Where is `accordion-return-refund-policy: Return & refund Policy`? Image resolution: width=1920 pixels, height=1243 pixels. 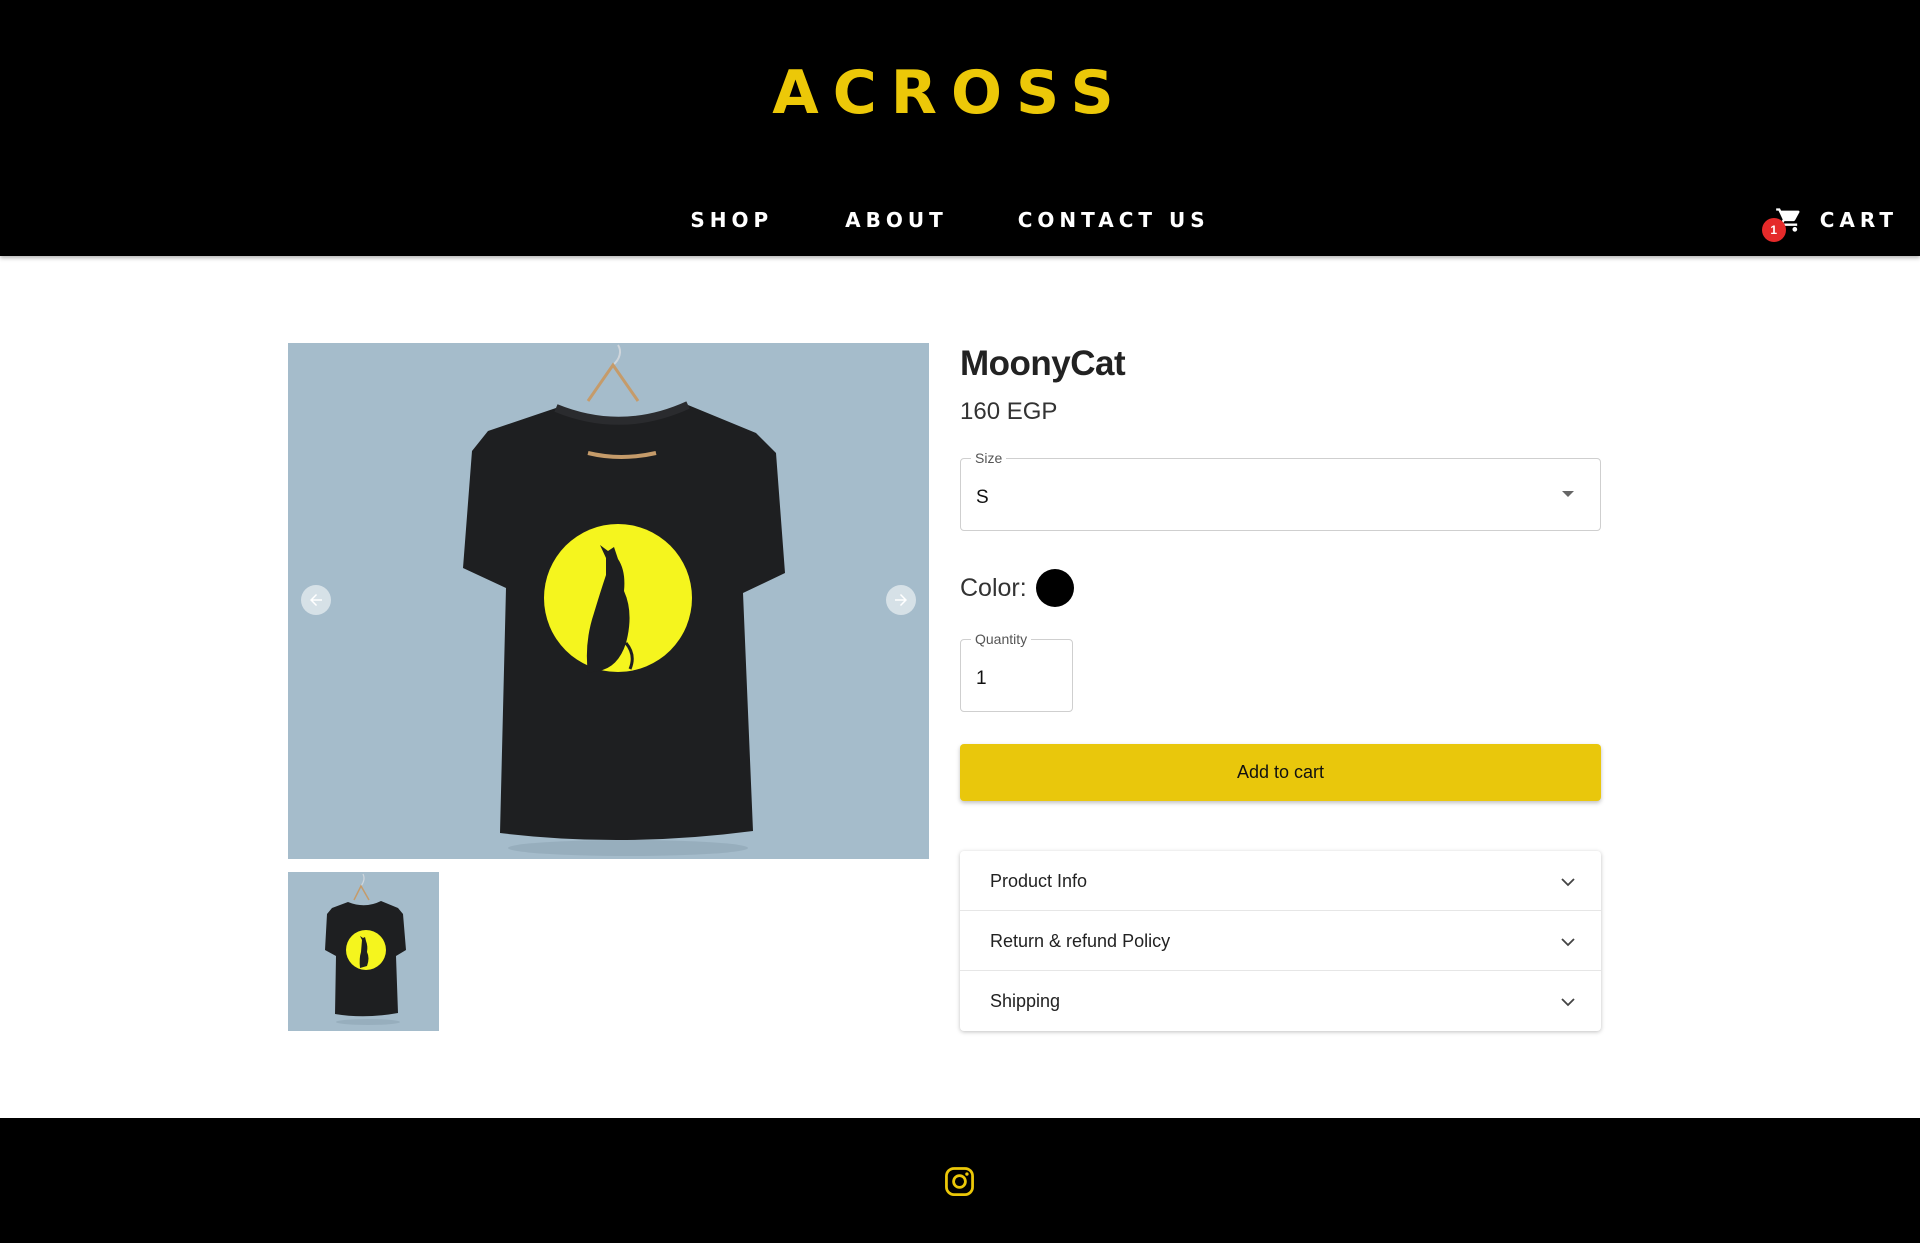
accordion-return-refund-policy: Return & refund Policy is located at coordinates (1280, 941).